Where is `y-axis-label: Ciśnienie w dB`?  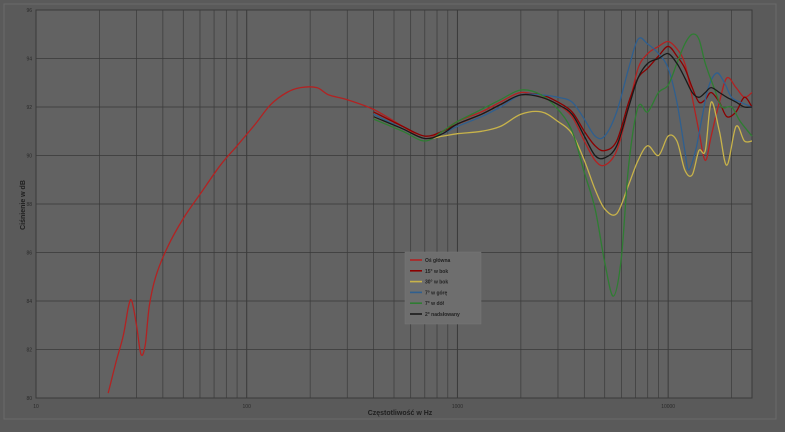
y-axis-label: Ciśnienie w dB is located at coordinates (23, 205).